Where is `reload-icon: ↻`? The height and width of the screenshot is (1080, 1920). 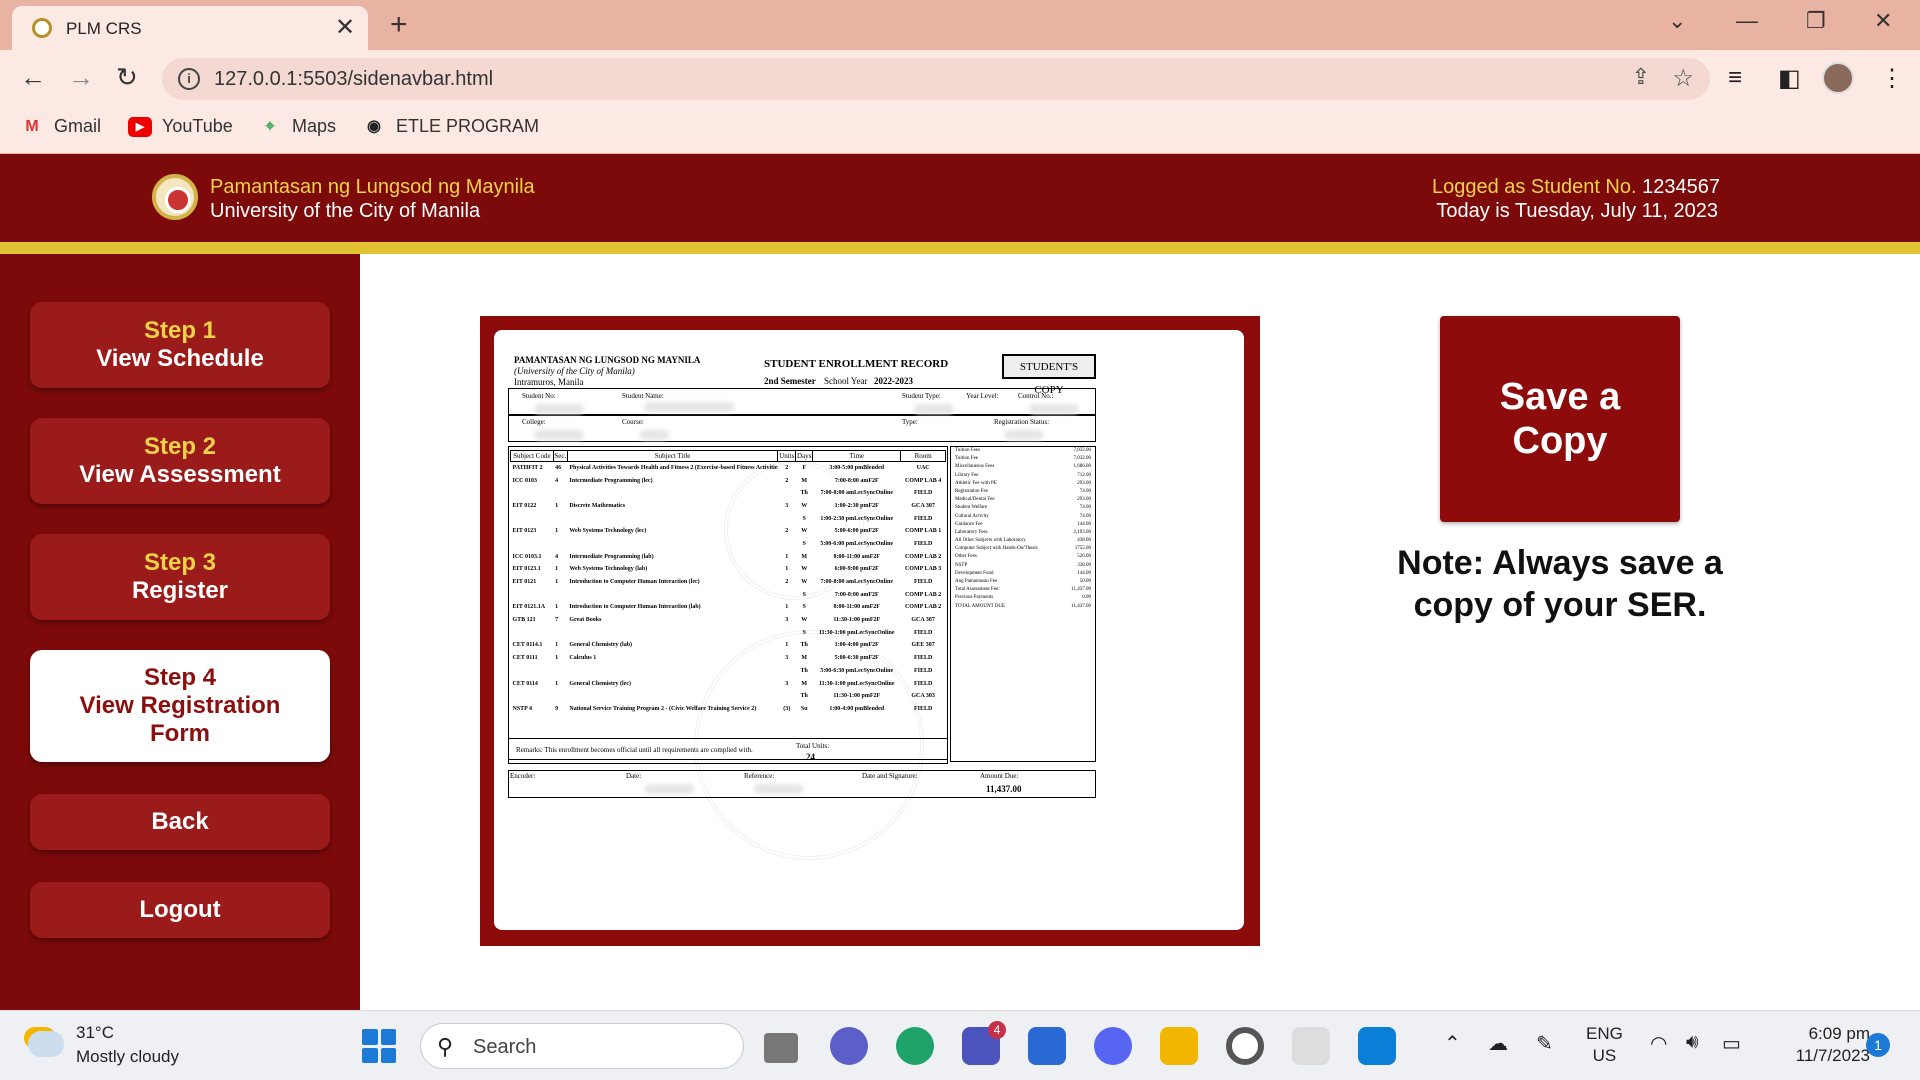 reload-icon: ↻ is located at coordinates (127, 77).